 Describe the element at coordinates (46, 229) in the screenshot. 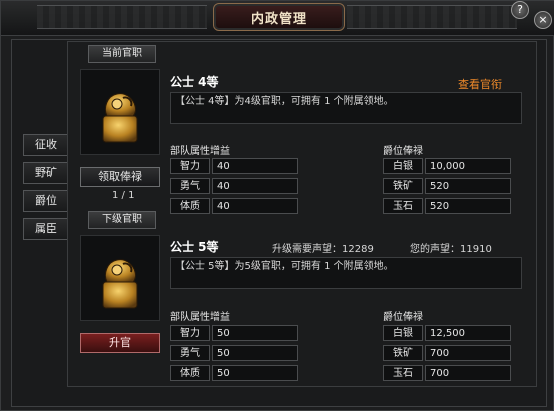

I see `tab-vassals: 属臣` at that location.